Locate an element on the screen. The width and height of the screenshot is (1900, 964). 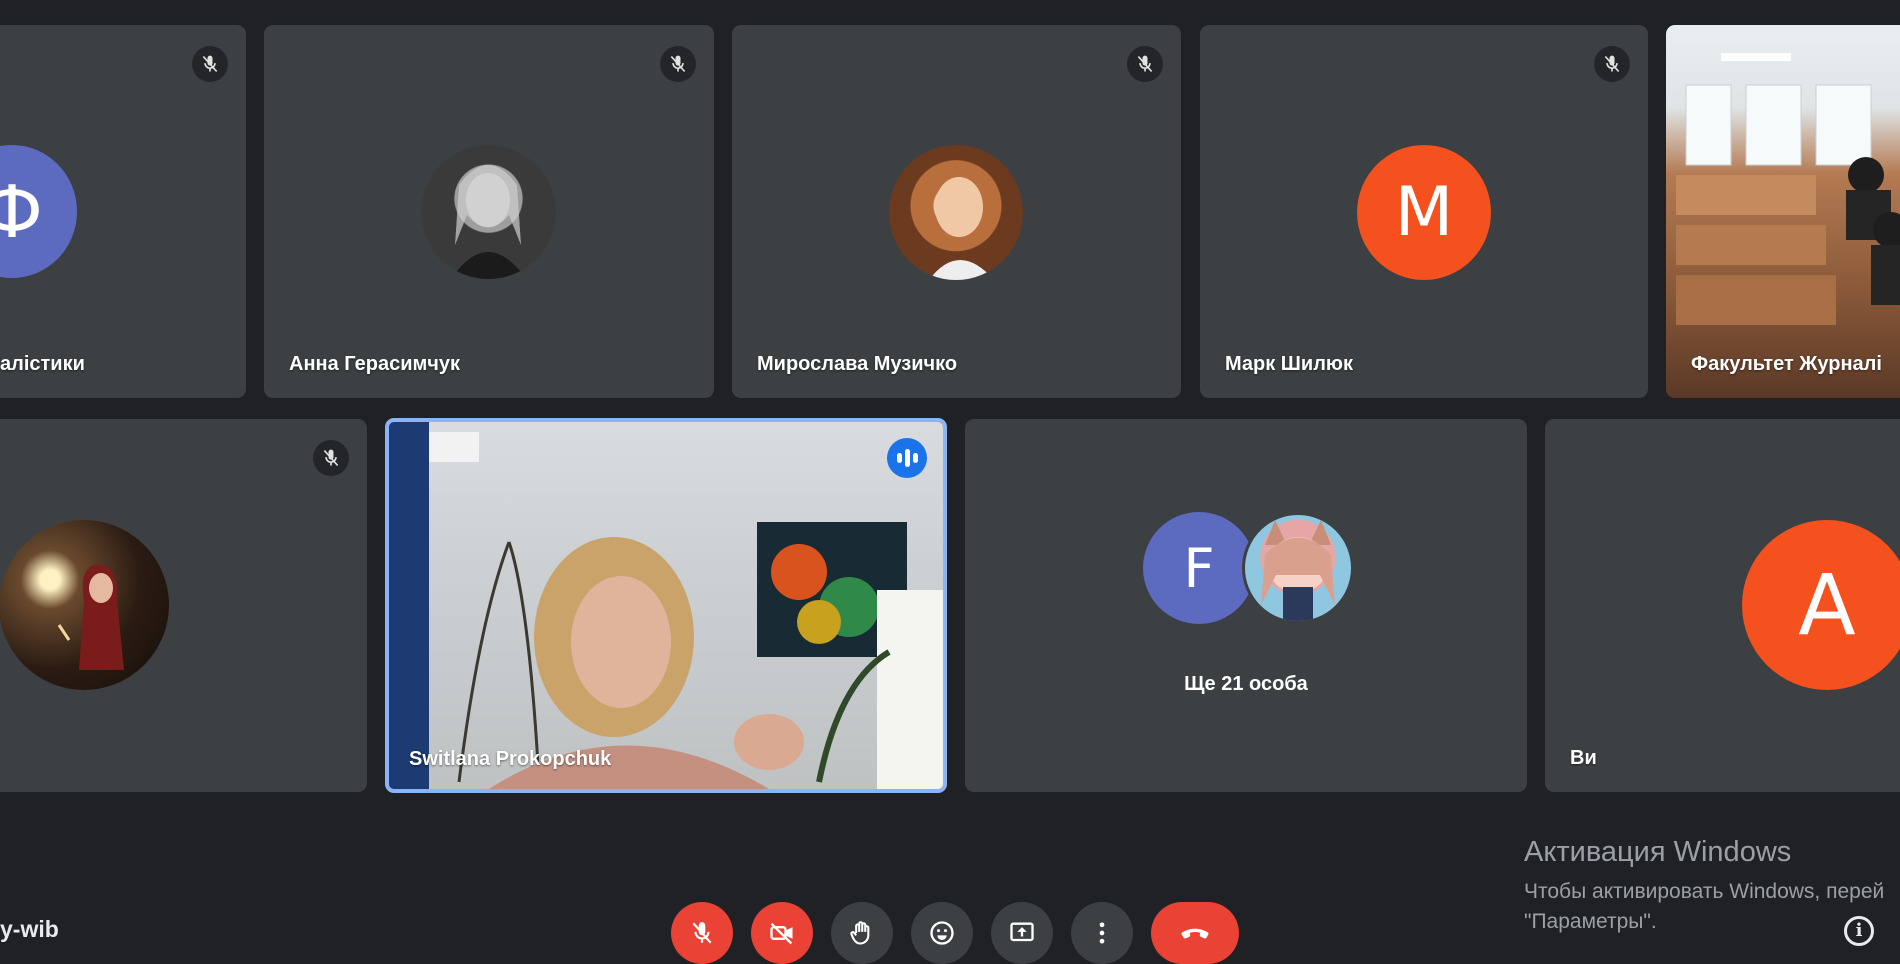
call-controls is located at coordinates (950, 933).